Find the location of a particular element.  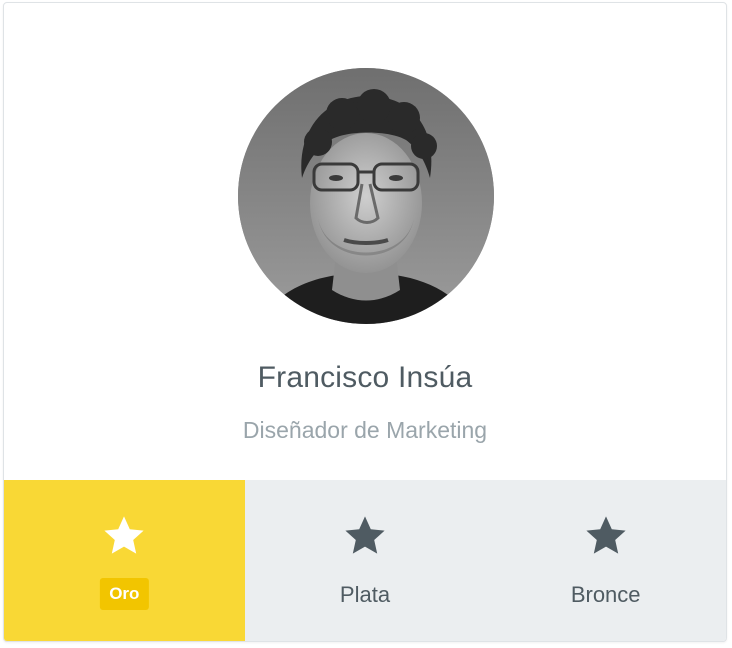

tier-label-plata: Plata is located at coordinates (365, 594).